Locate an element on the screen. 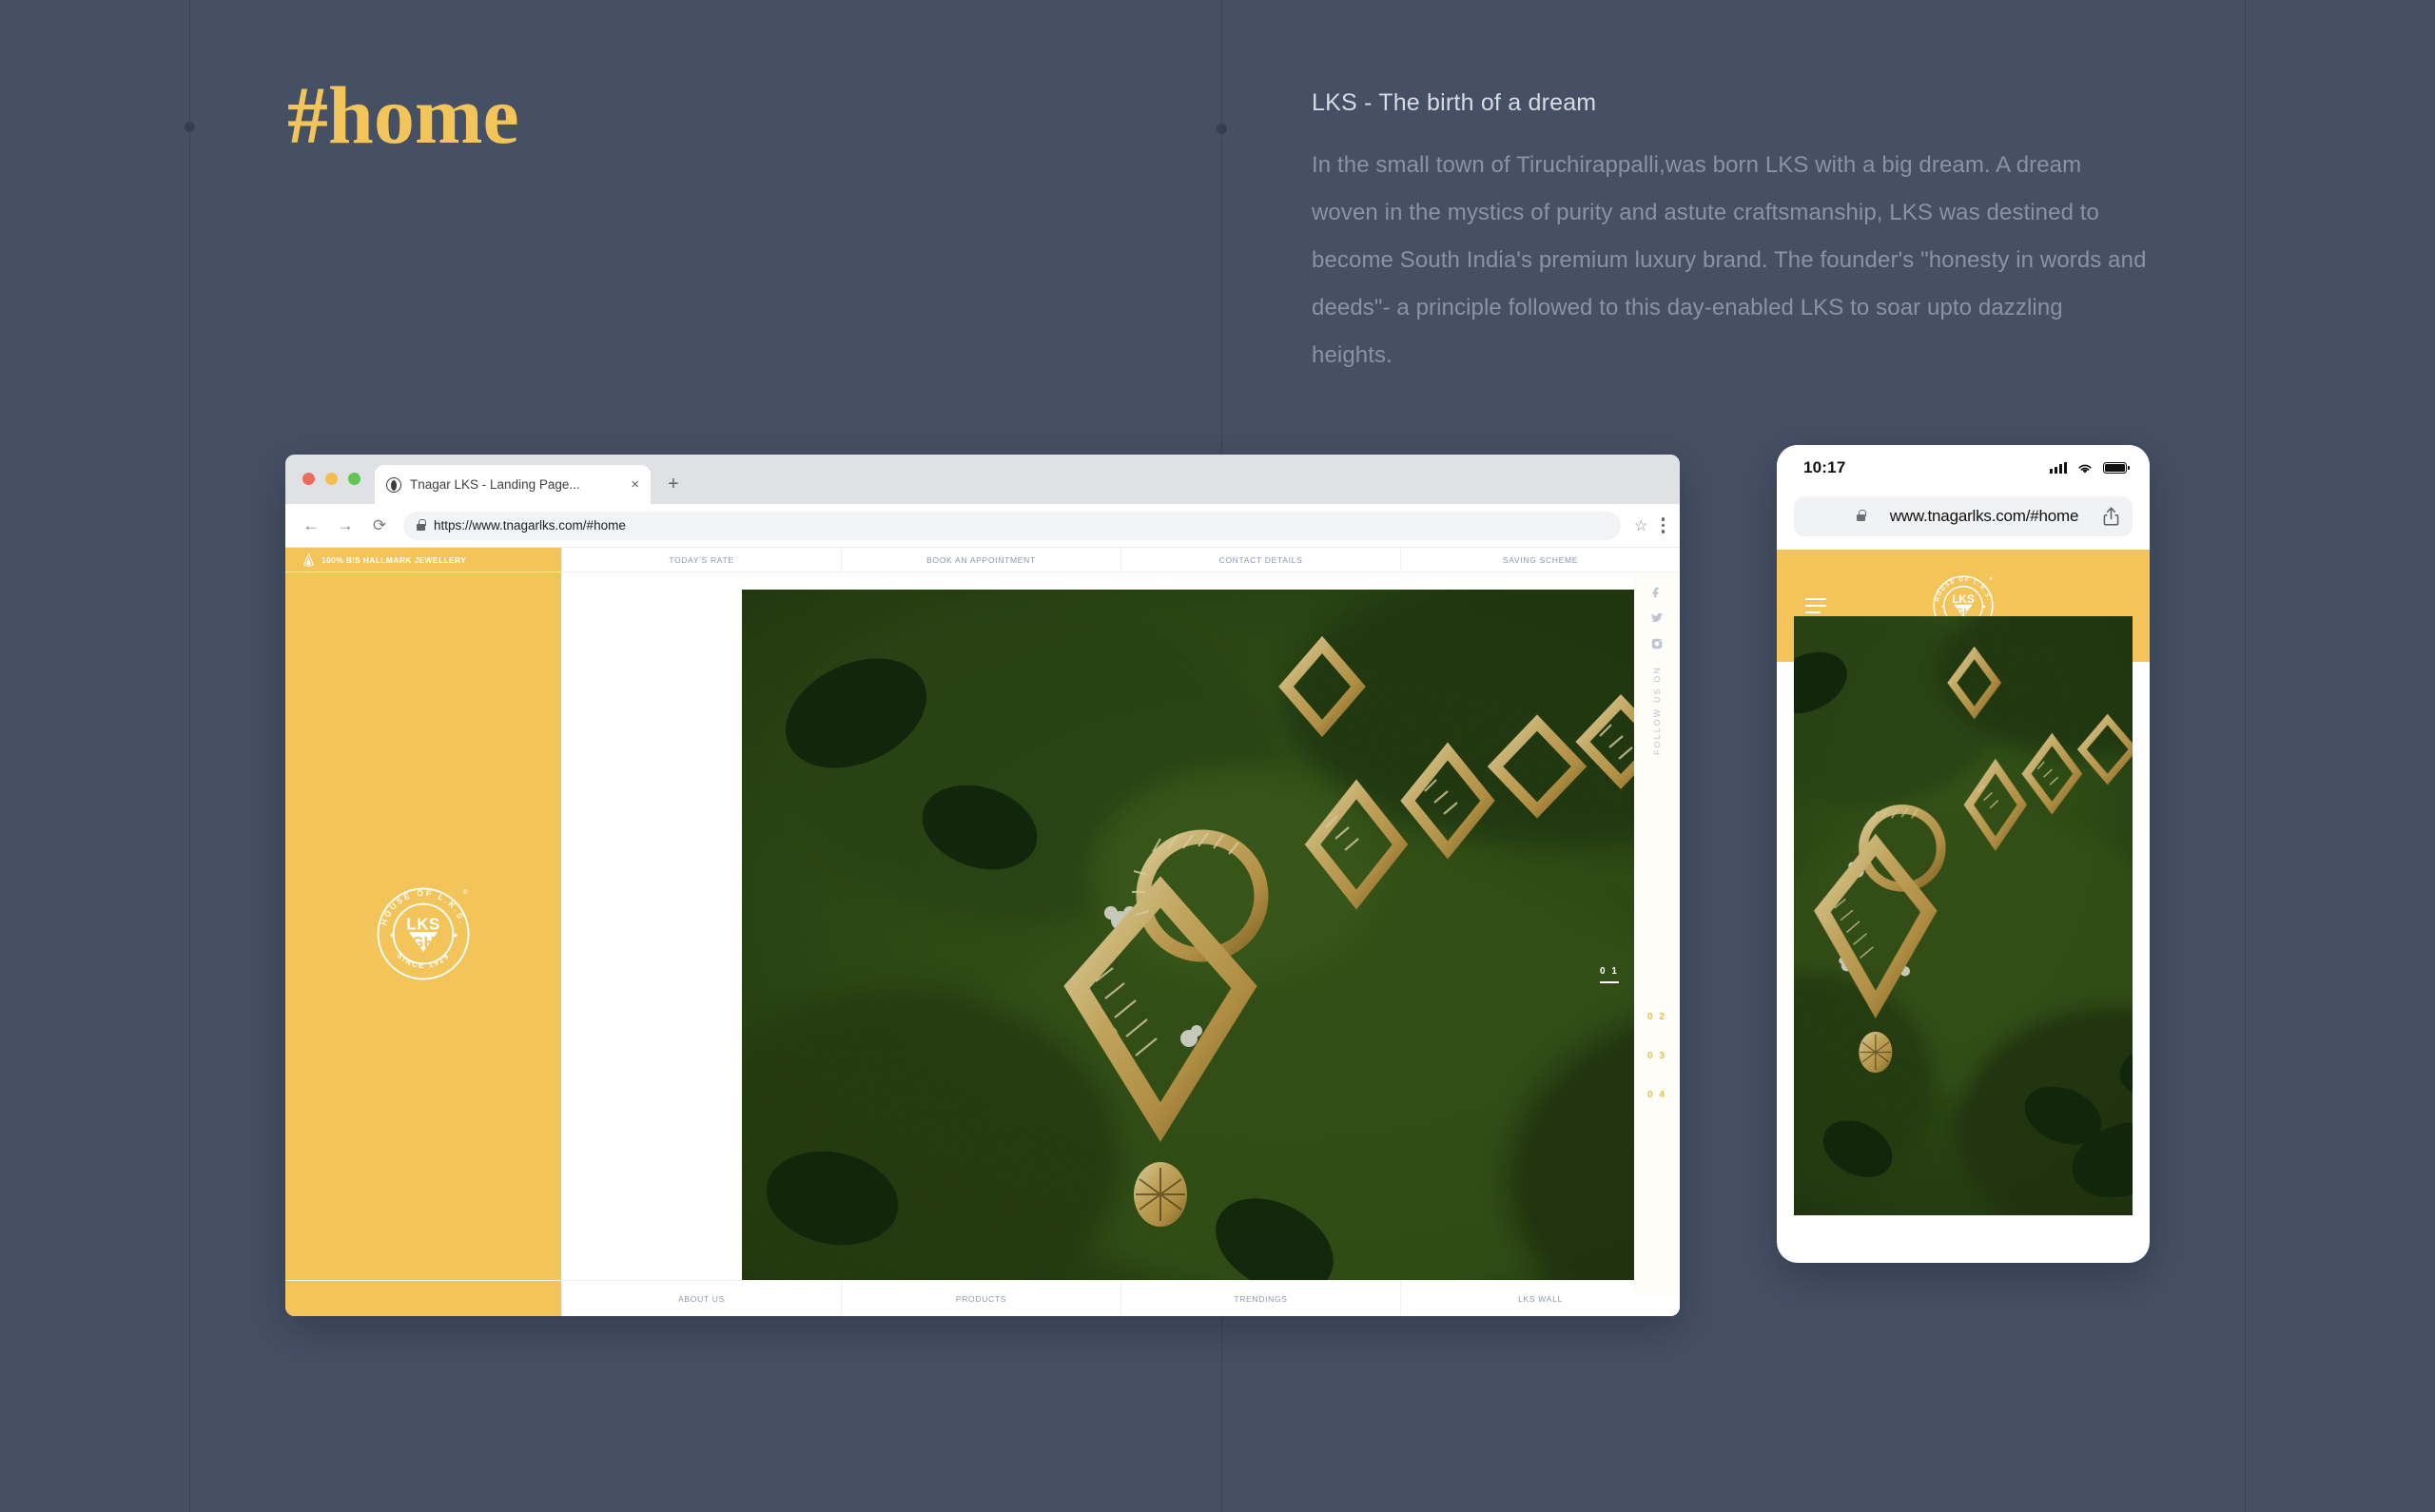  hero-image-mobile is located at coordinates (1964, 916).